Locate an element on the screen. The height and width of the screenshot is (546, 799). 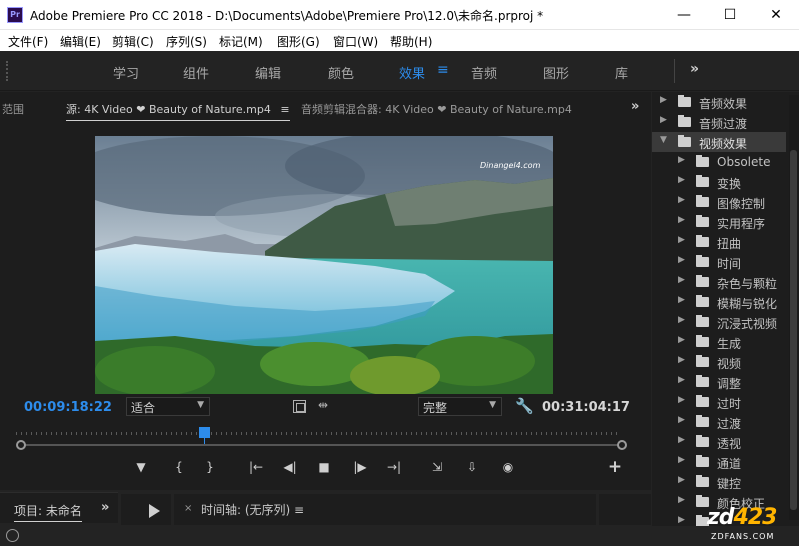
effects-tree-item: ▶ 图像控制 is located at coordinates (719, 202).